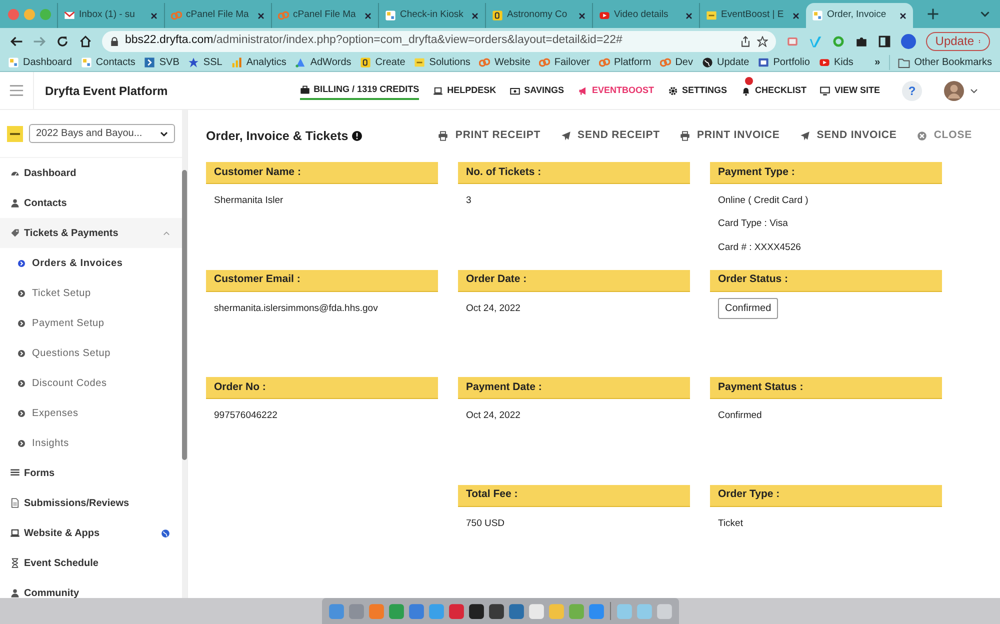  I want to click on tab-title: Video details, so click(641, 15).